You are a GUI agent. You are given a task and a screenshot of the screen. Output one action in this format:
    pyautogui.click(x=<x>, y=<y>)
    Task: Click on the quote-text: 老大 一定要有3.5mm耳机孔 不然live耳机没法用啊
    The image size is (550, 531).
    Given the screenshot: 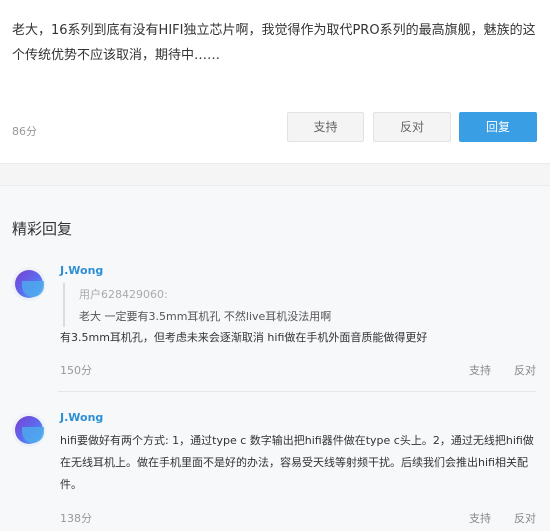 What is the action you would take?
    pyautogui.click(x=205, y=316)
    